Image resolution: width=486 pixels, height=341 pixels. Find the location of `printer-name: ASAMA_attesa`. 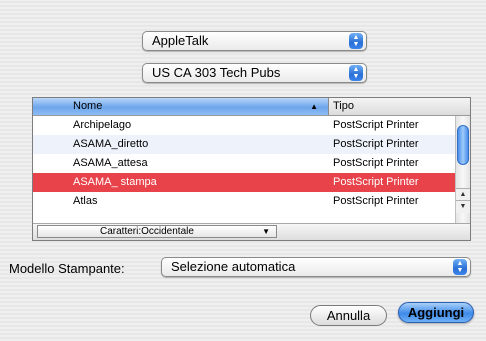

printer-name: ASAMA_attesa is located at coordinates (110, 163).